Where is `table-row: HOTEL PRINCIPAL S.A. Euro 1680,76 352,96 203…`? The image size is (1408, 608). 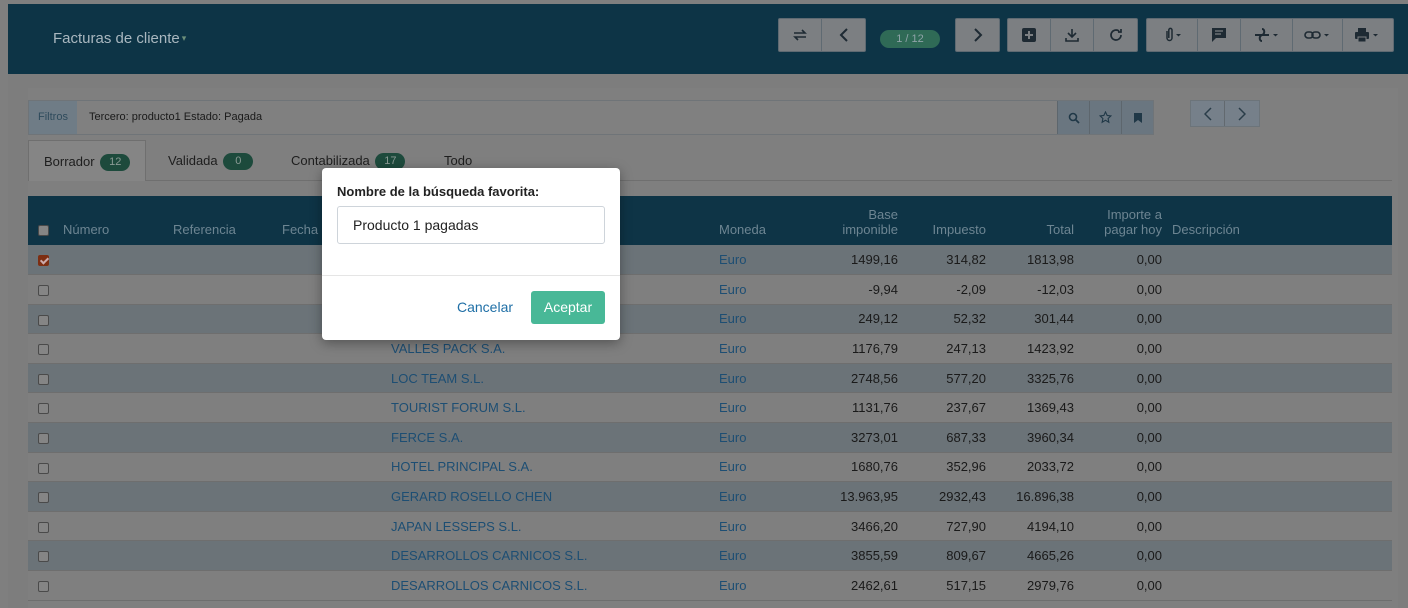
table-row: HOTEL PRINCIPAL S.A. Euro 1680,76 352,96 203… is located at coordinates (710, 467).